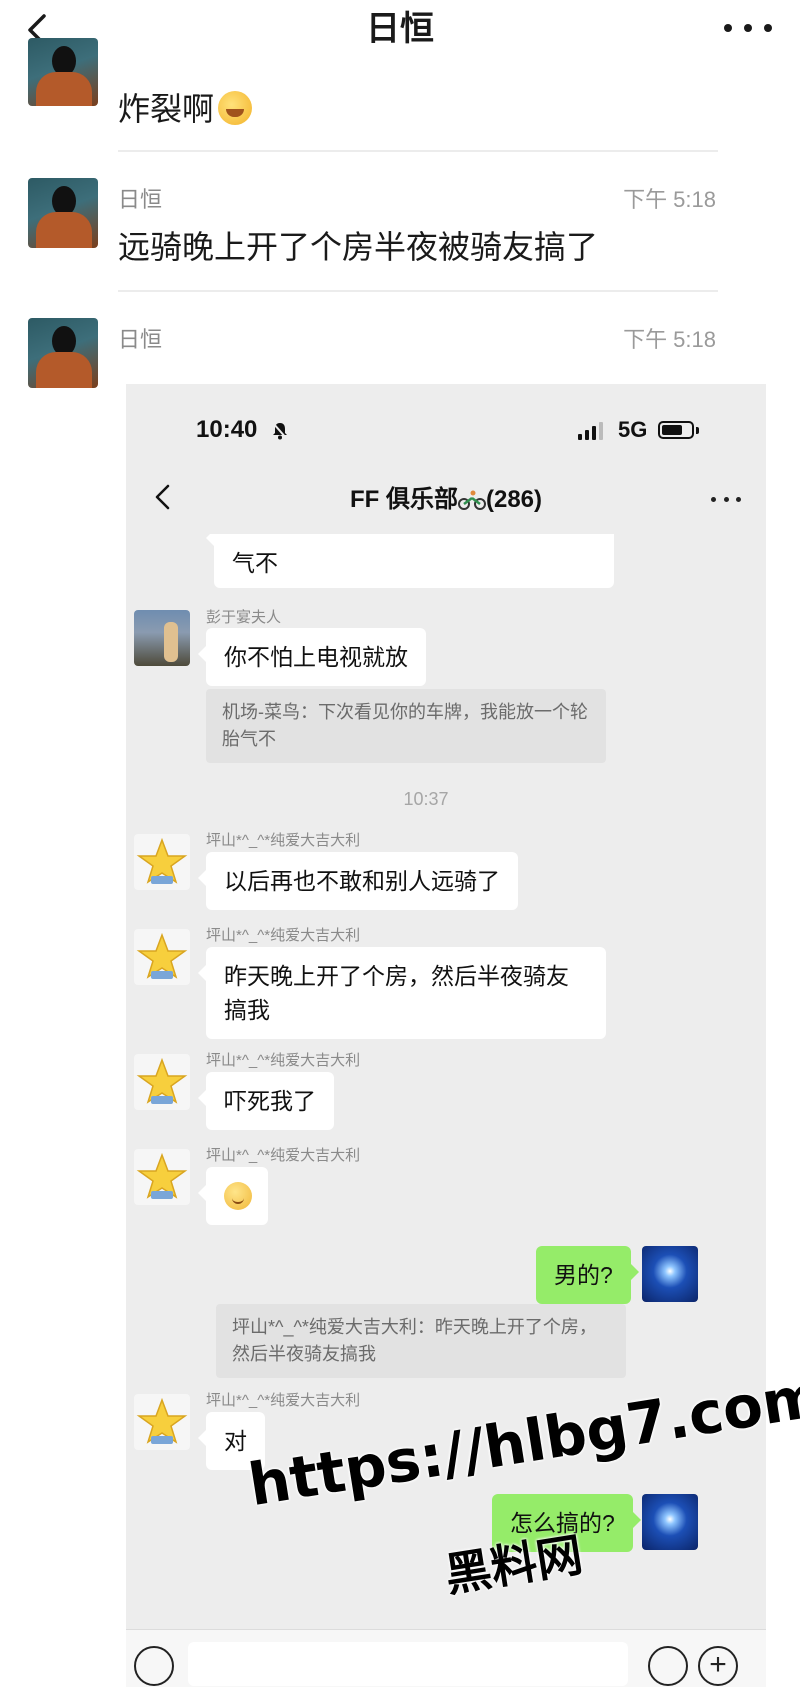  Describe the element at coordinates (471, 500) in the screenshot. I see `cyclist-emoji-icon` at that location.